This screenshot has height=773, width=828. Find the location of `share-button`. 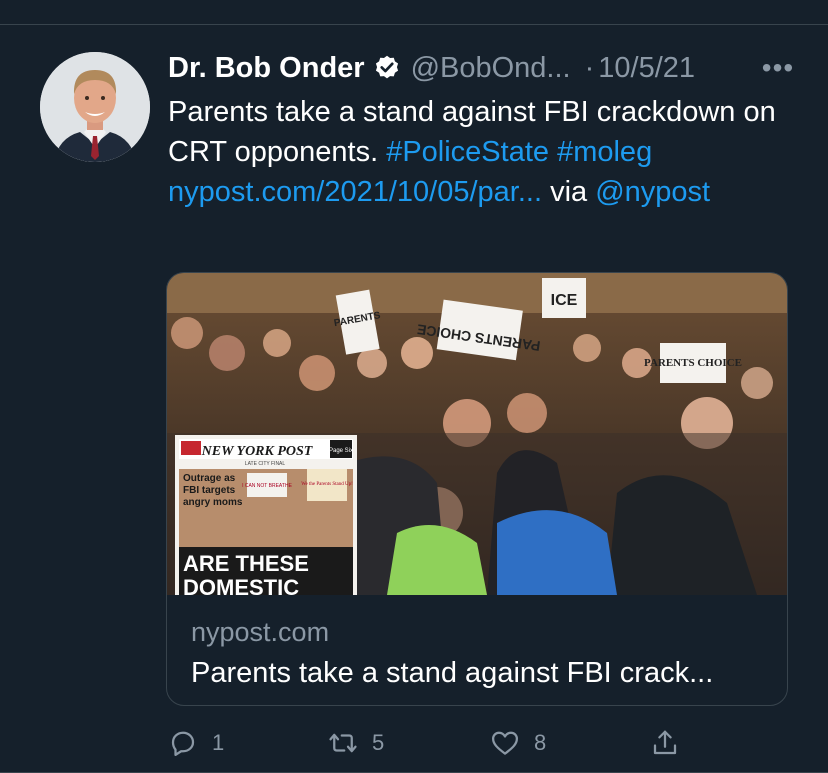

share-button is located at coordinates (672, 743).